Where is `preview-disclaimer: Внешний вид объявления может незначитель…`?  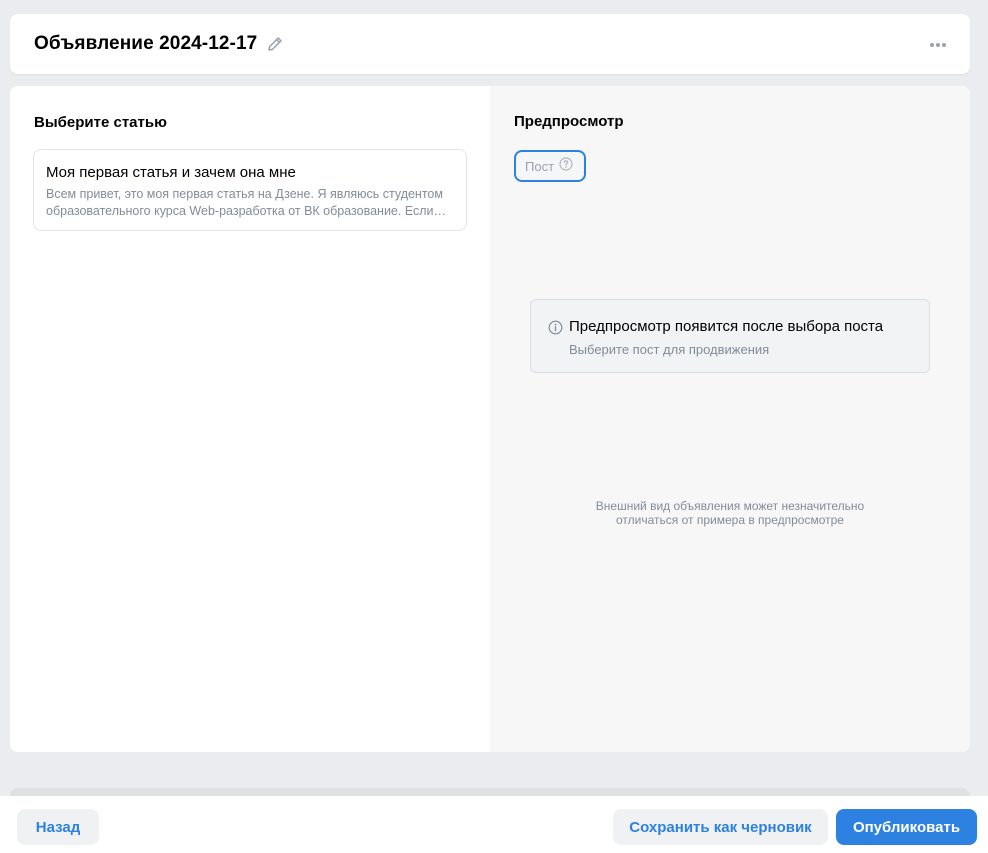 preview-disclaimer: Внешний вид объявления может незначитель… is located at coordinates (730, 513).